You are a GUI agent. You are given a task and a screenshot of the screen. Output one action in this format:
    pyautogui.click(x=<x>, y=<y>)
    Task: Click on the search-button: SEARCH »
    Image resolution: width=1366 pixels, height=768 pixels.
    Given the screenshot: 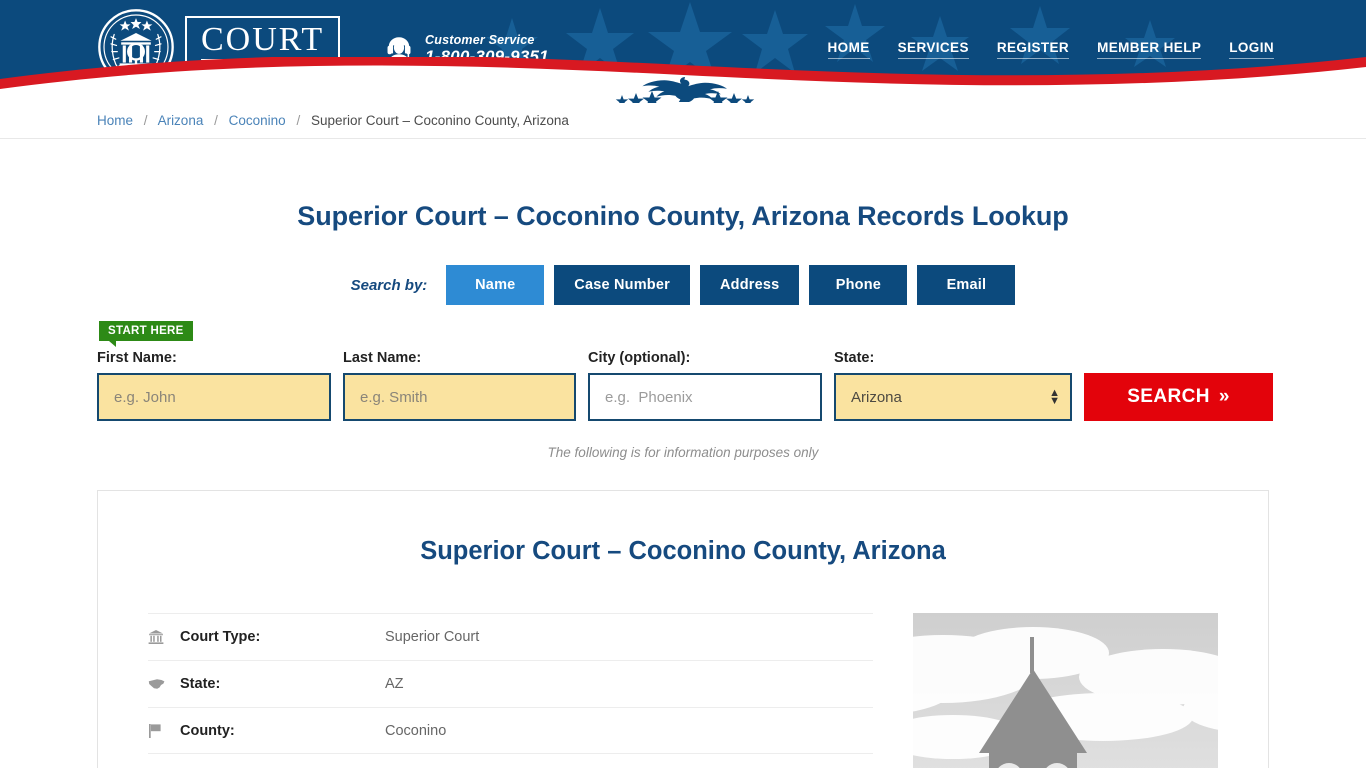 What is the action you would take?
    pyautogui.click(x=1178, y=397)
    